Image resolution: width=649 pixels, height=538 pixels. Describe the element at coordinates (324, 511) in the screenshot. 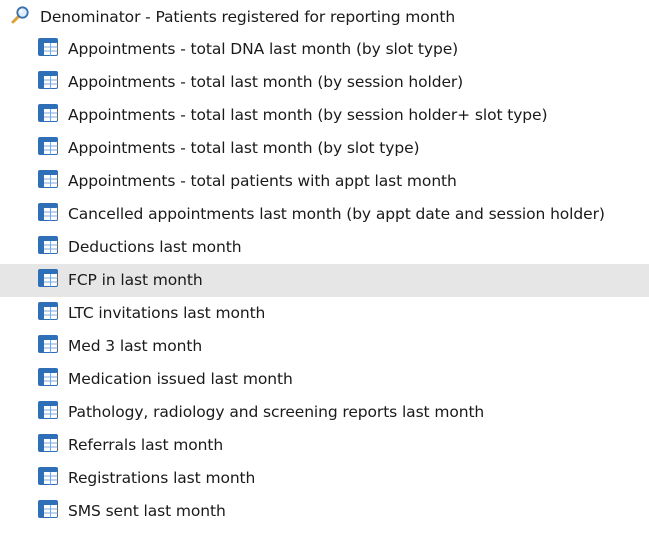

I see `tree-item: SMS sent last month` at that location.